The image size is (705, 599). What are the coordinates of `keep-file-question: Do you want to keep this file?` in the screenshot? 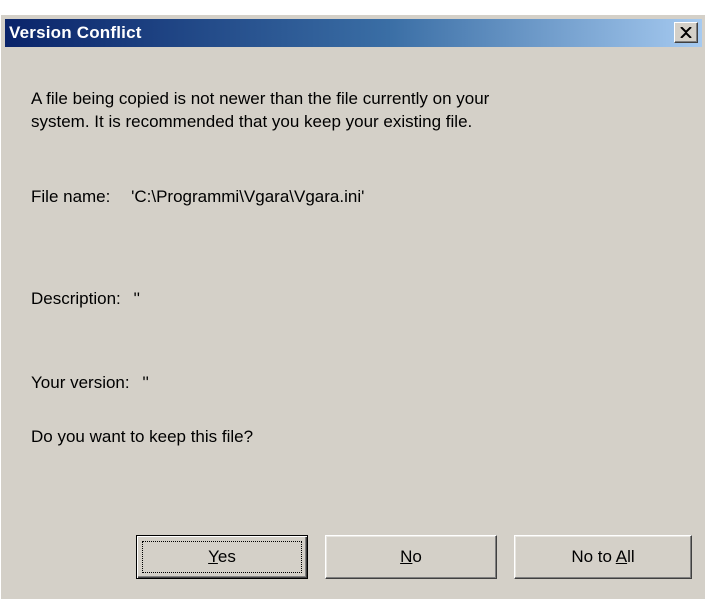 It's located at (142, 436).